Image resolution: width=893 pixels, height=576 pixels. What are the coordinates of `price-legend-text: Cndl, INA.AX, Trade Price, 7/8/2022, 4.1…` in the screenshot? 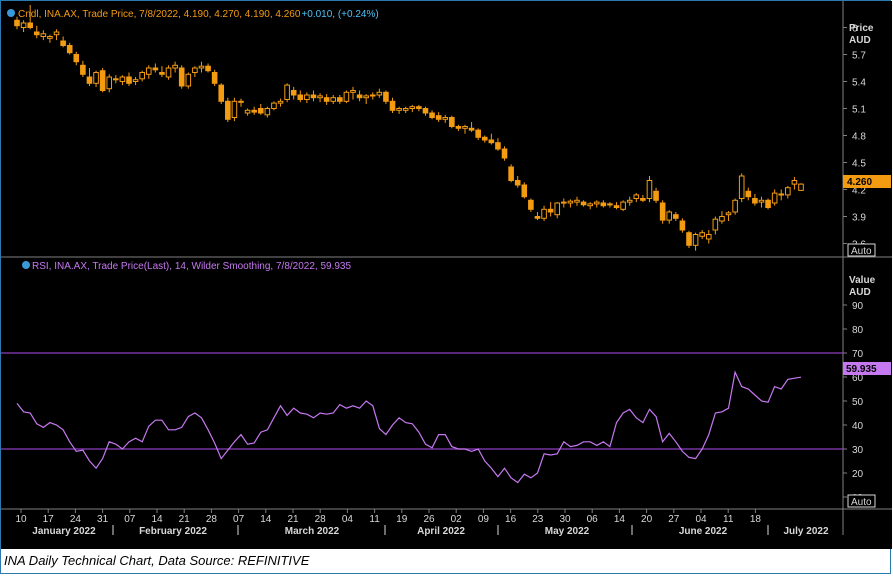 It's located at (159, 14).